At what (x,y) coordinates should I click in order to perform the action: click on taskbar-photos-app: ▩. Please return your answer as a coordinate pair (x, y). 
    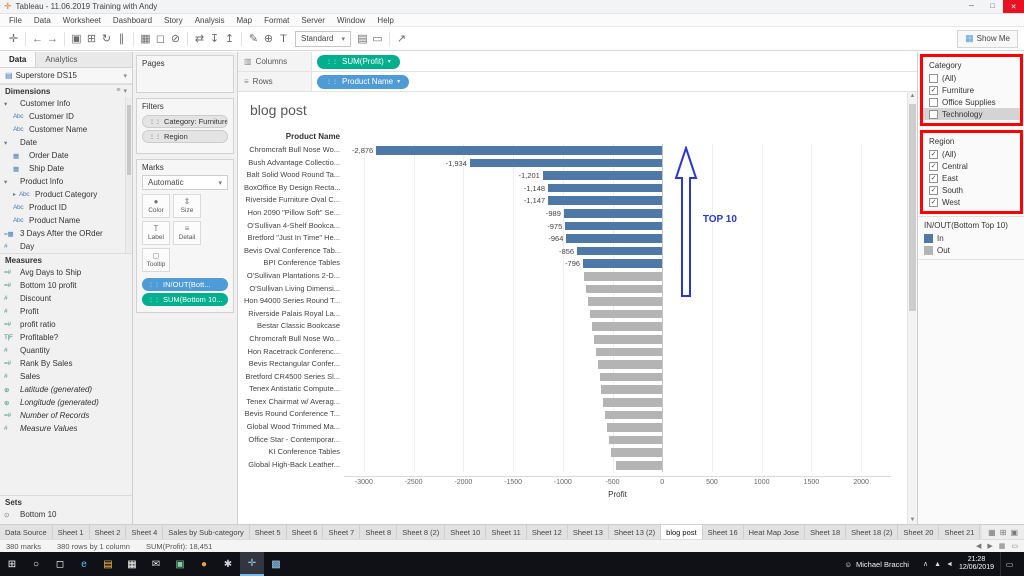
    Looking at the image, I should click on (276, 564).